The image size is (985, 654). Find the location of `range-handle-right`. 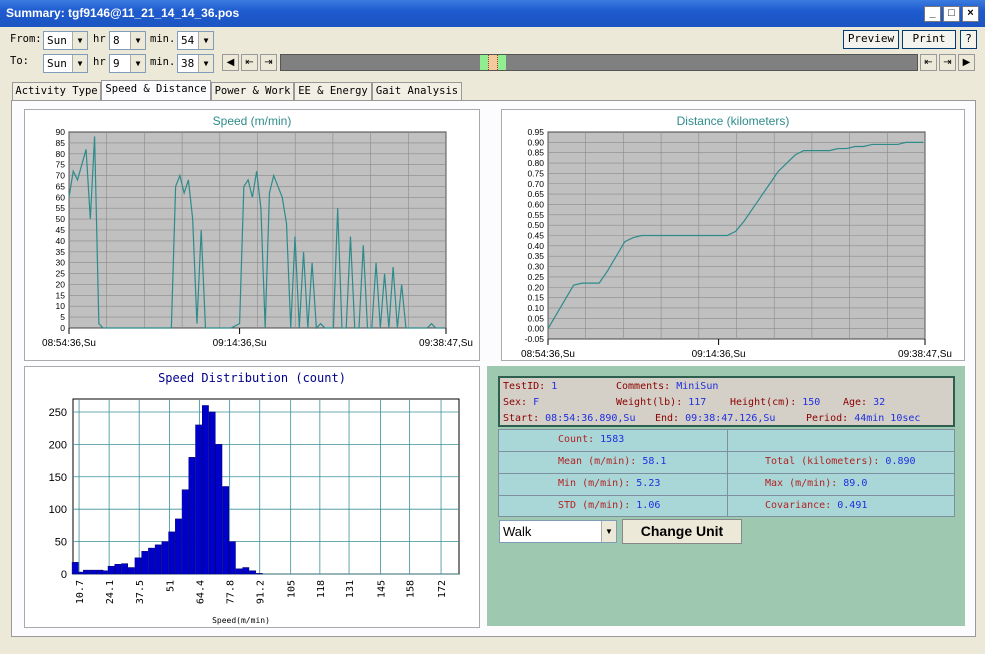

range-handle-right is located at coordinates (502, 62).